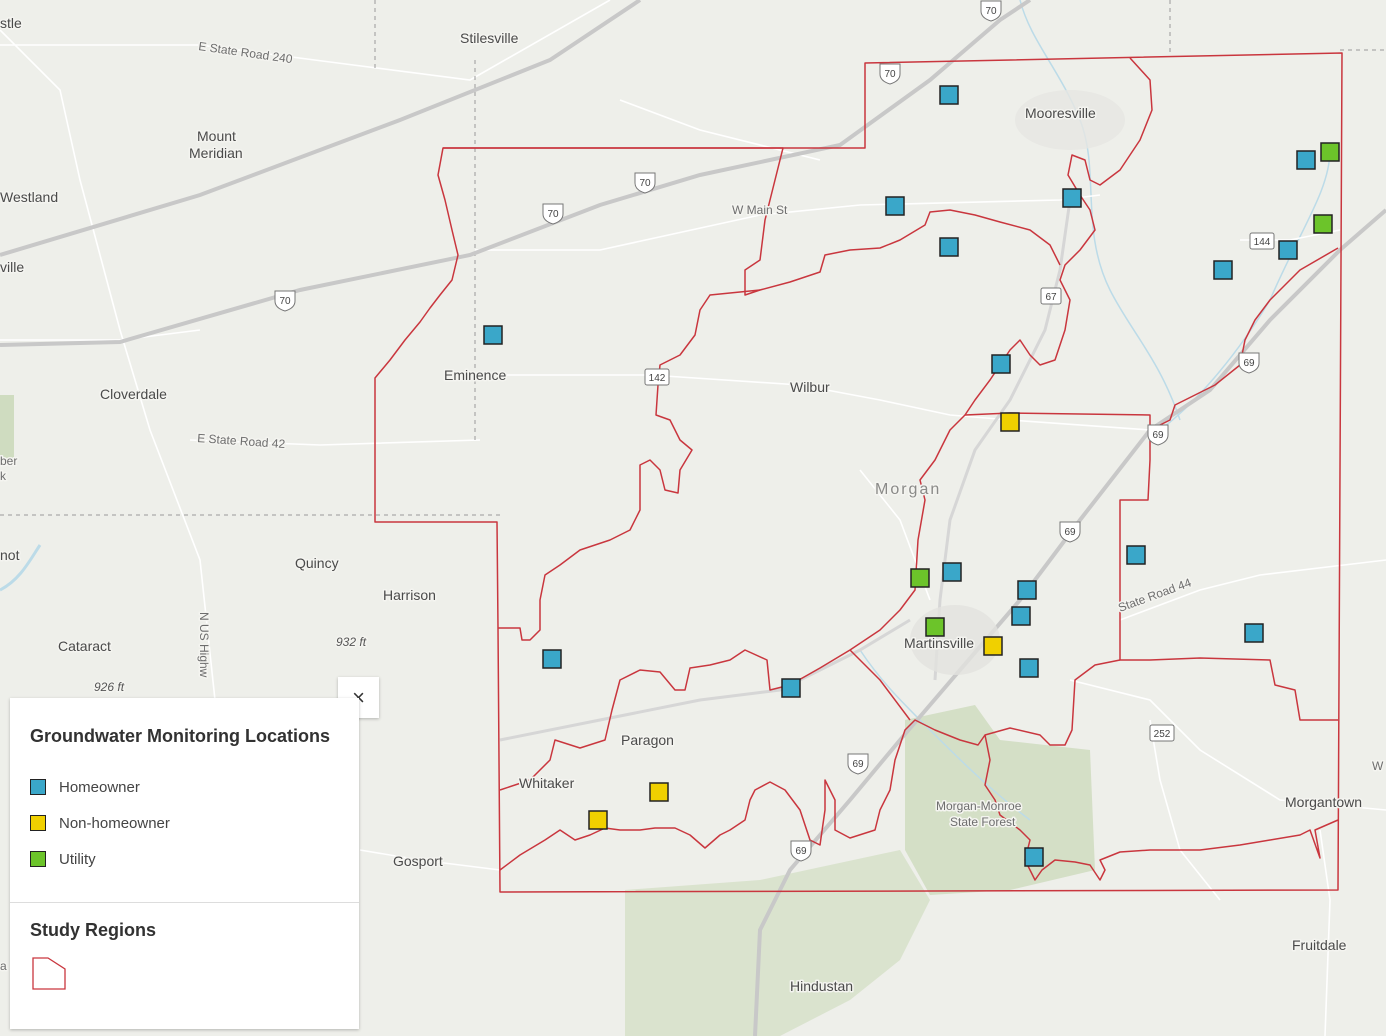  What do you see at coordinates (3, 966) in the screenshot?
I see `label-a: a` at bounding box center [3, 966].